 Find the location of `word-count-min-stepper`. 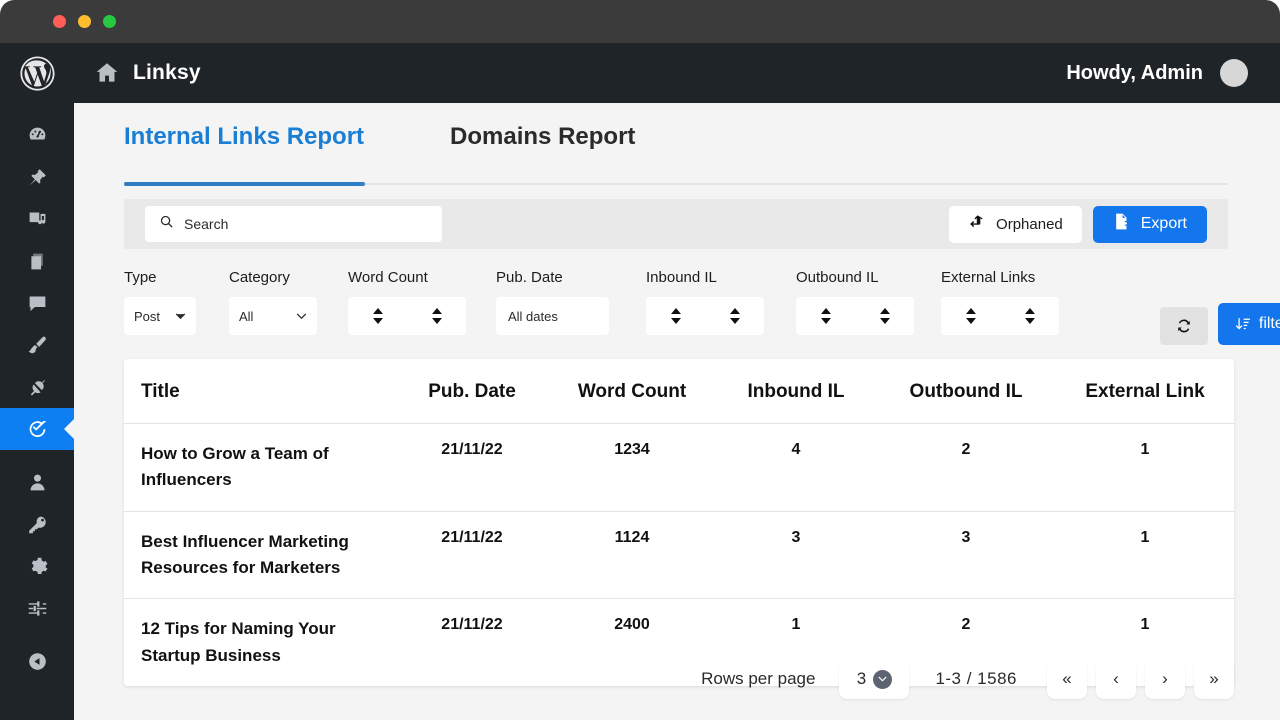

word-count-min-stepper is located at coordinates (377, 316).